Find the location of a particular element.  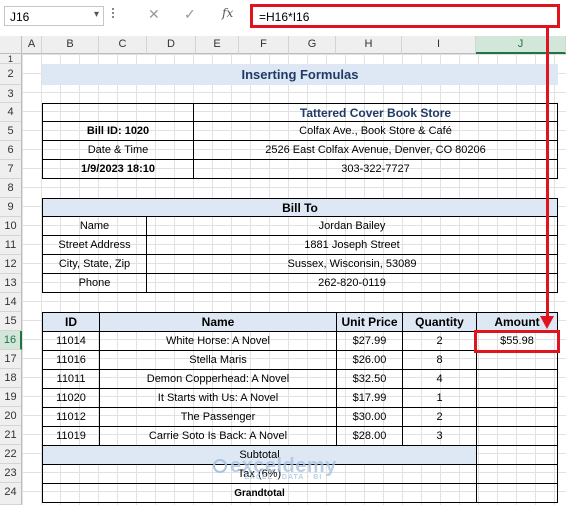

row-header-15: 15 is located at coordinates (11, 321).